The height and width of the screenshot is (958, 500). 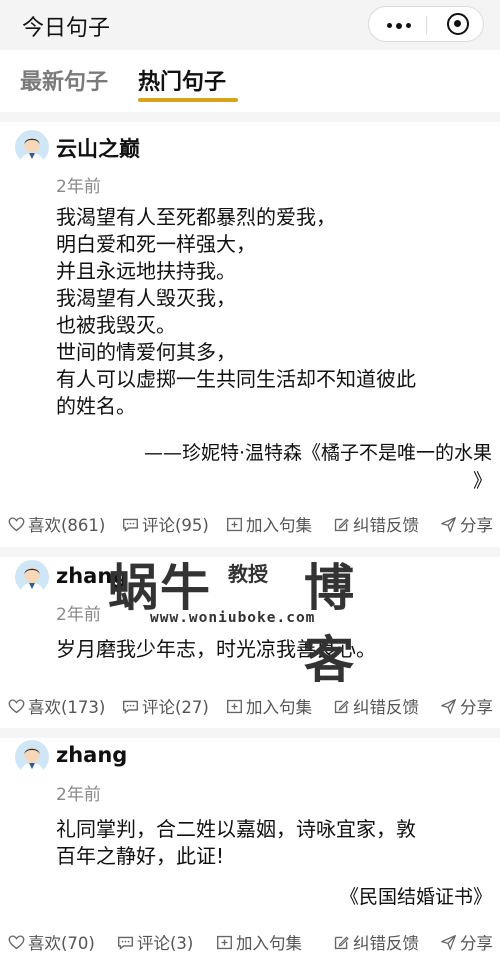 I want to click on comment-button: 评论(3), so click(x=155, y=942).